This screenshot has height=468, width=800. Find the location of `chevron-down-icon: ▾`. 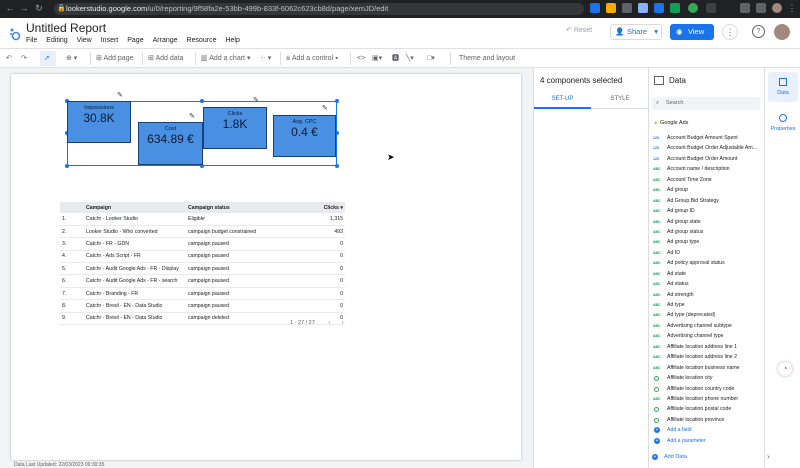

chevron-down-icon: ▾ is located at coordinates (656, 32).